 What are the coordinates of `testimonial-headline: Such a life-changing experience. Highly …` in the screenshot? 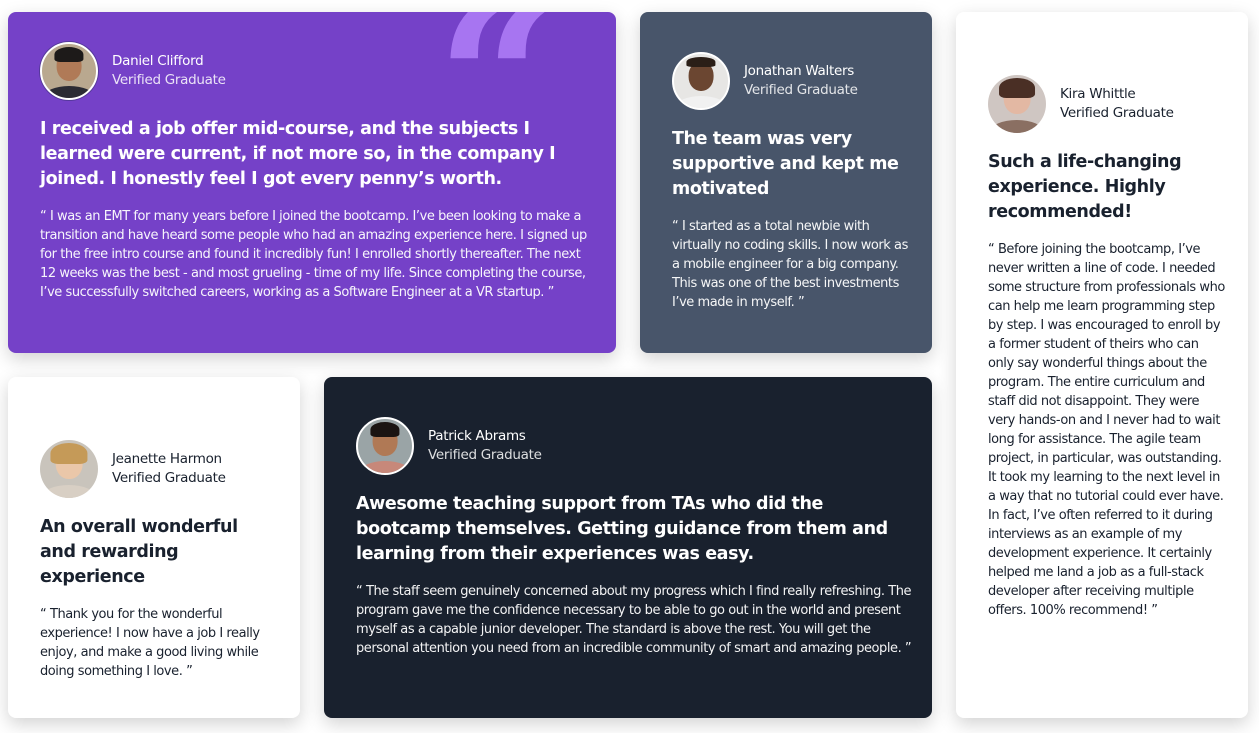 It's located at (1085, 187).